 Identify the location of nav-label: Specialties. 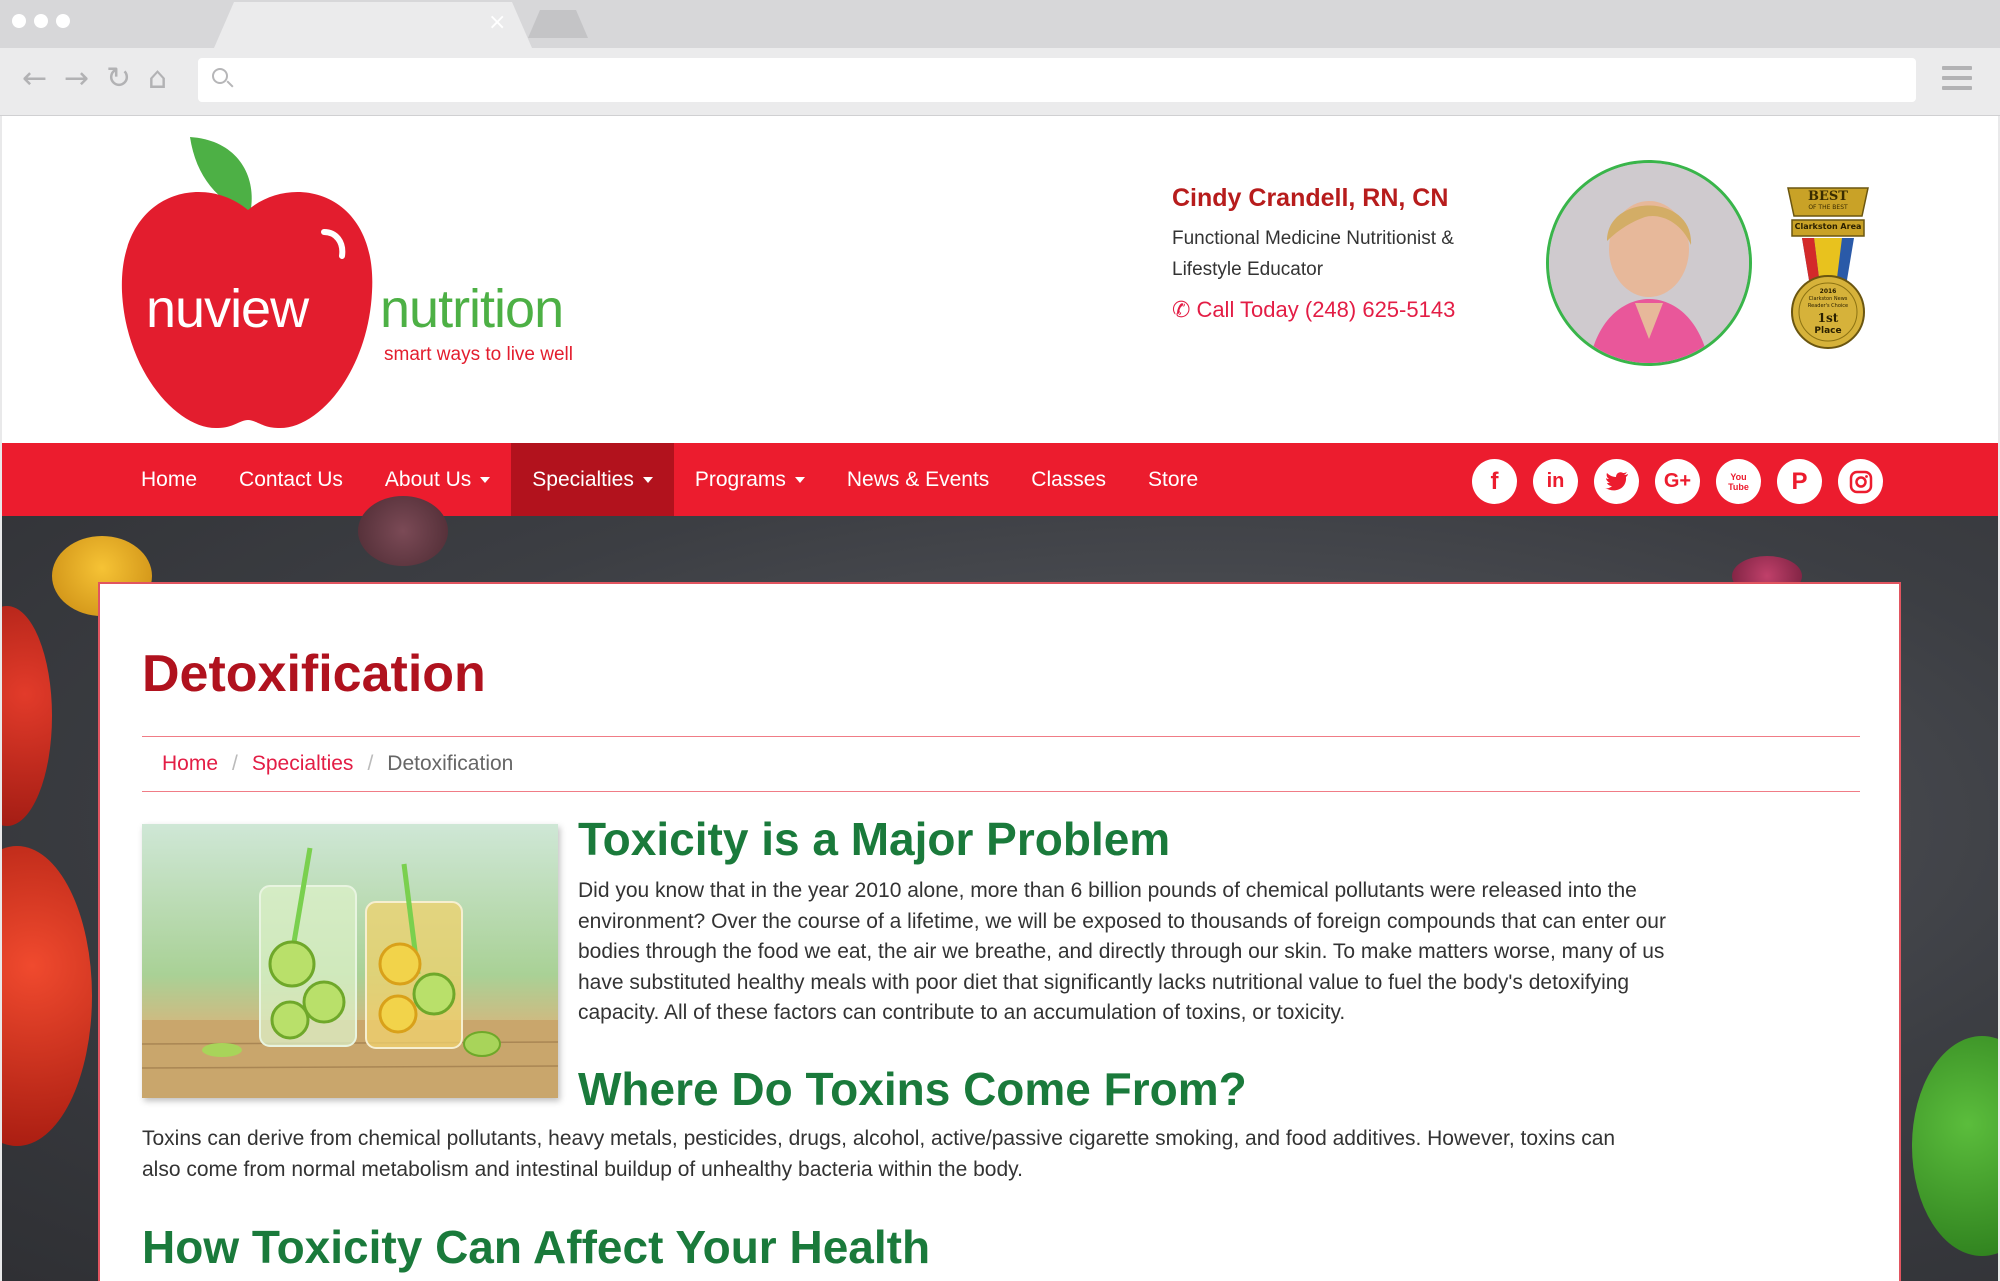
(583, 479).